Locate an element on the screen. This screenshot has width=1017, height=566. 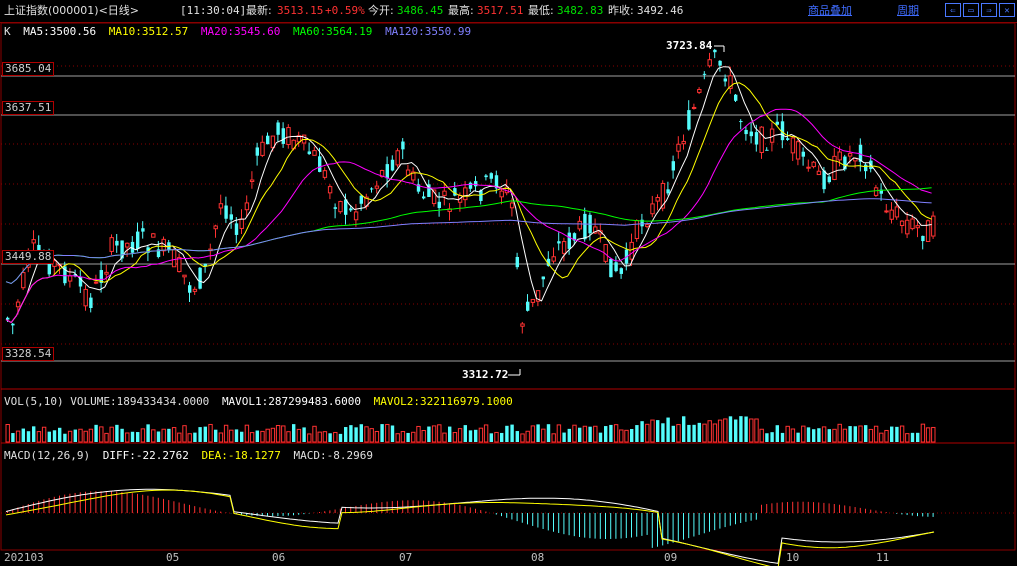
volume-bars is located at coordinates (470, 429).